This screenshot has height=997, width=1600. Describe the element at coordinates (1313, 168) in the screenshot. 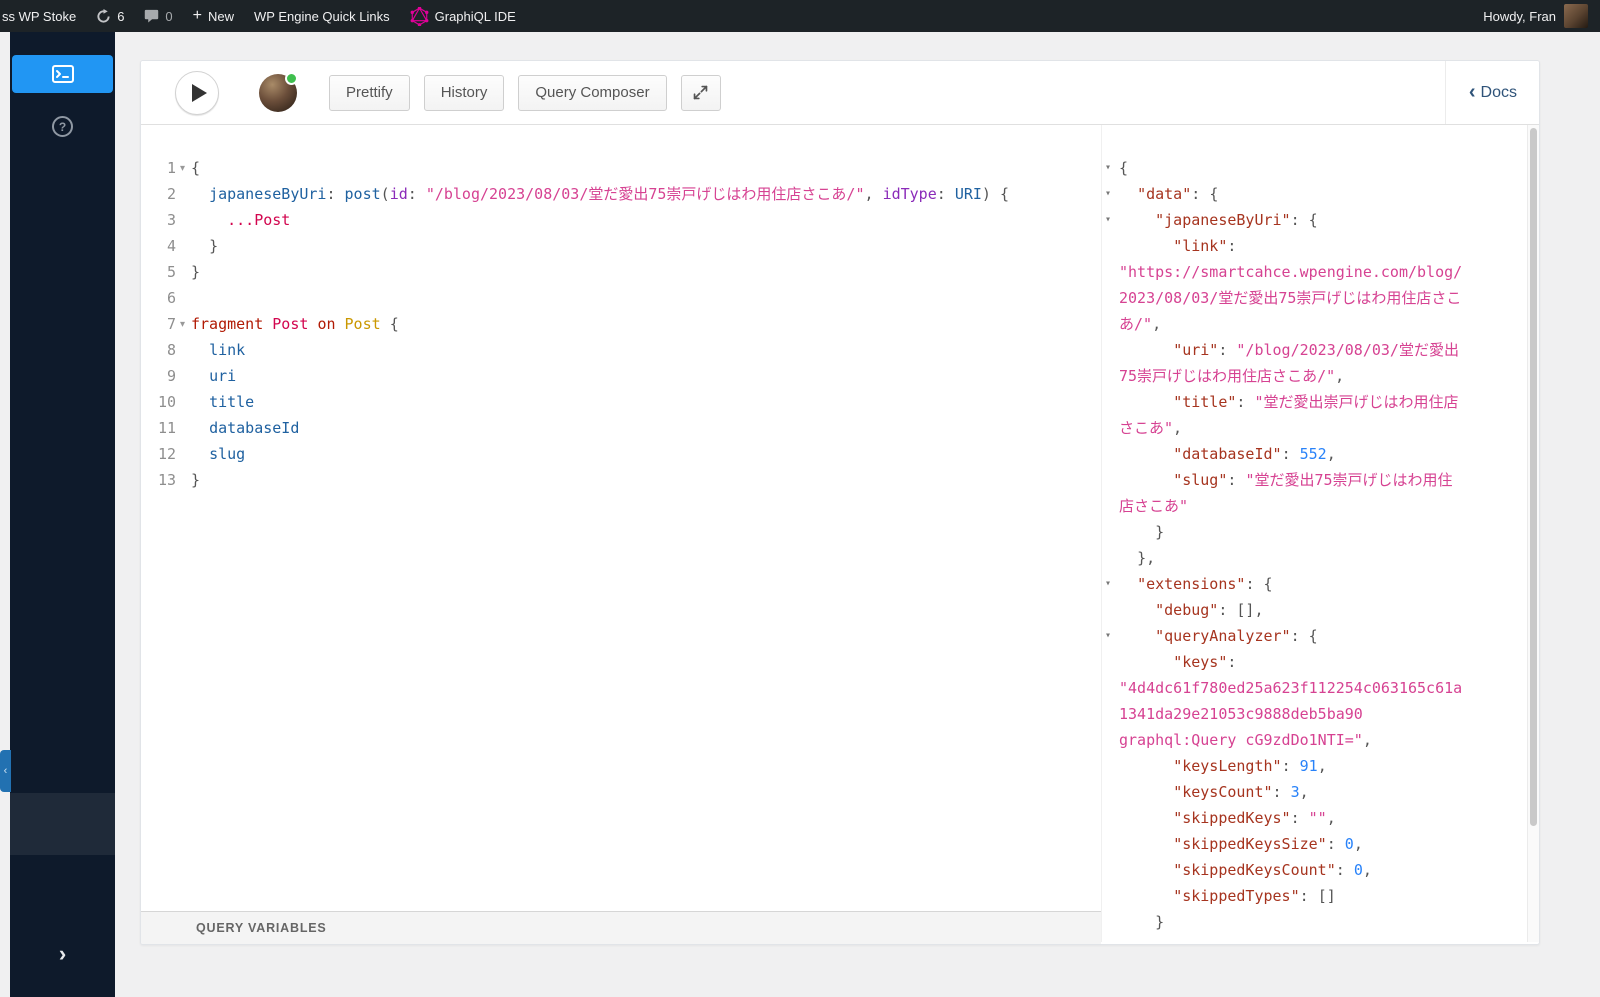

I see `result-line: ▾{` at that location.